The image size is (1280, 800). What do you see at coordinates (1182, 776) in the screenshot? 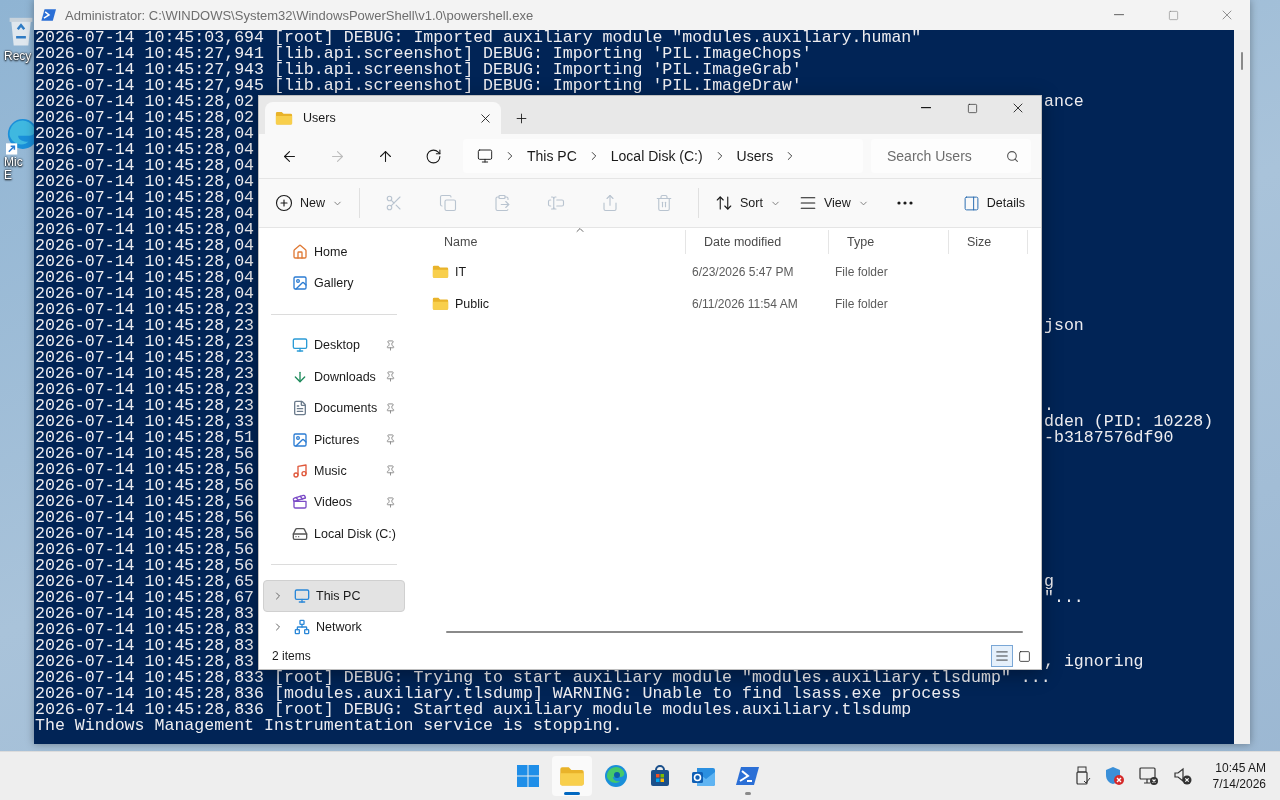
I see `volume-muted-icon` at bounding box center [1182, 776].